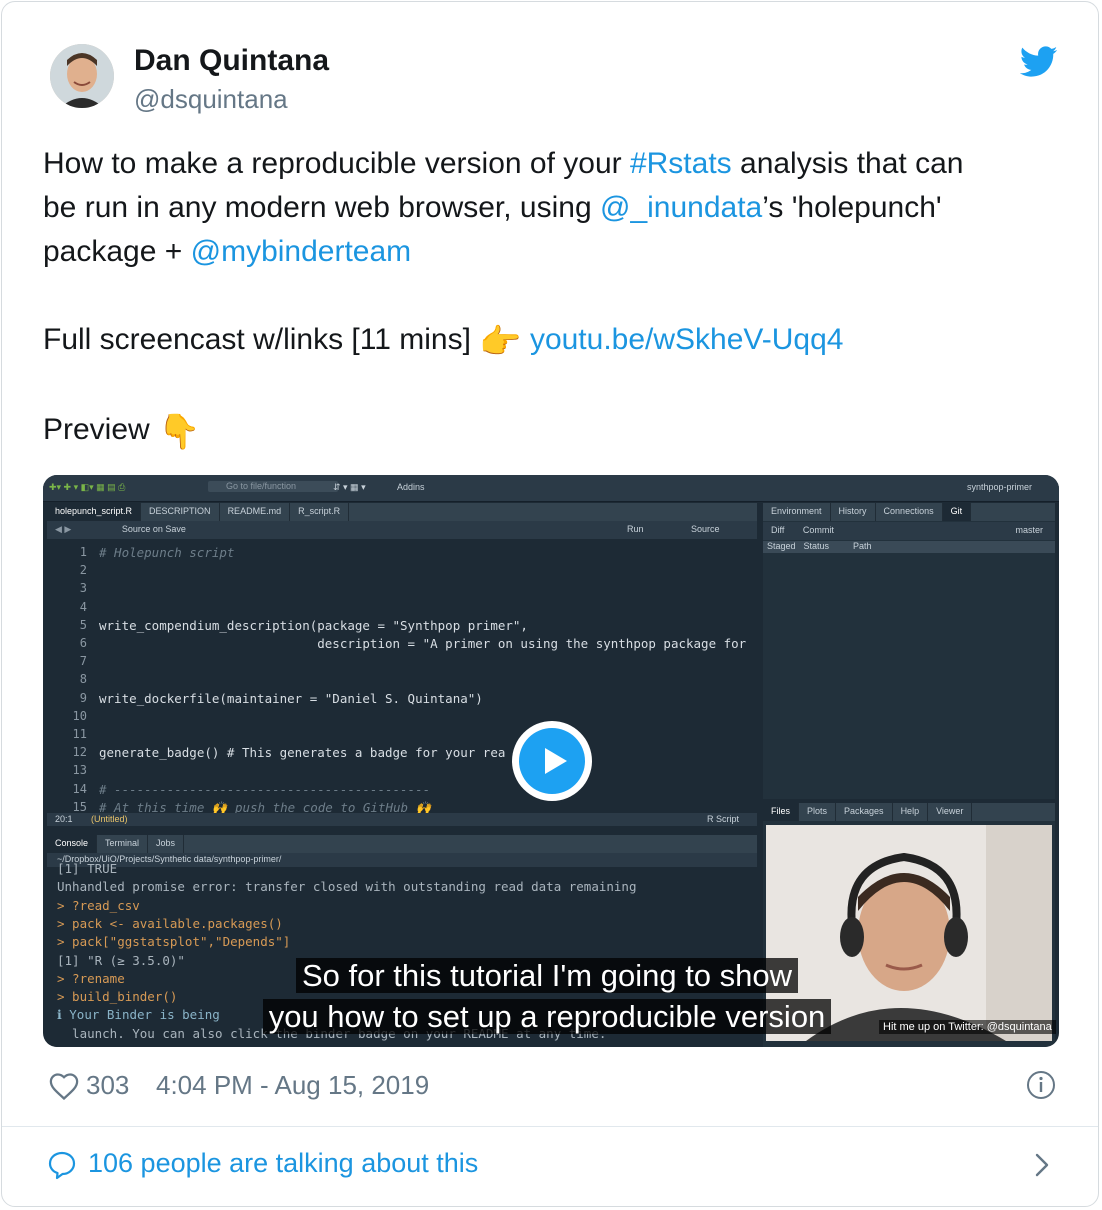  I want to click on toolbar-icons-2: ⇵ ▾ ▦ ▾, so click(349, 487).